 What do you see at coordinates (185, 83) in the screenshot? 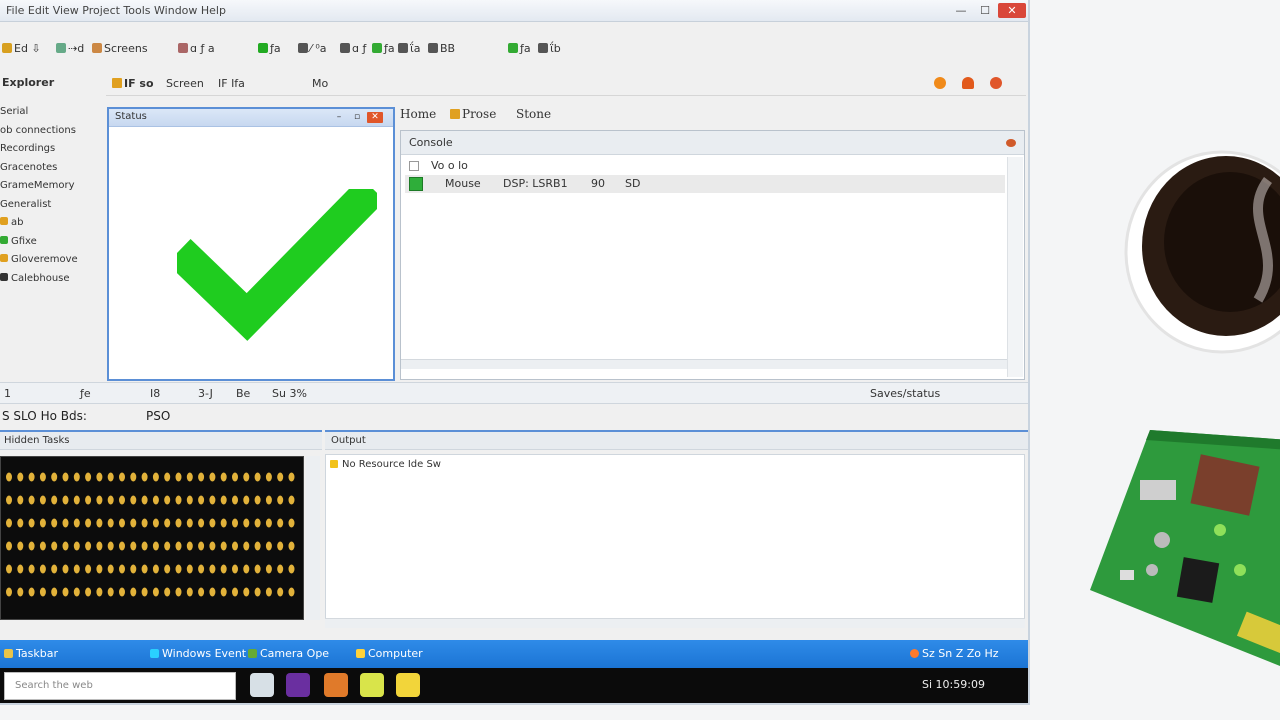
I see `panel-tool-screen: Screen` at bounding box center [185, 83].